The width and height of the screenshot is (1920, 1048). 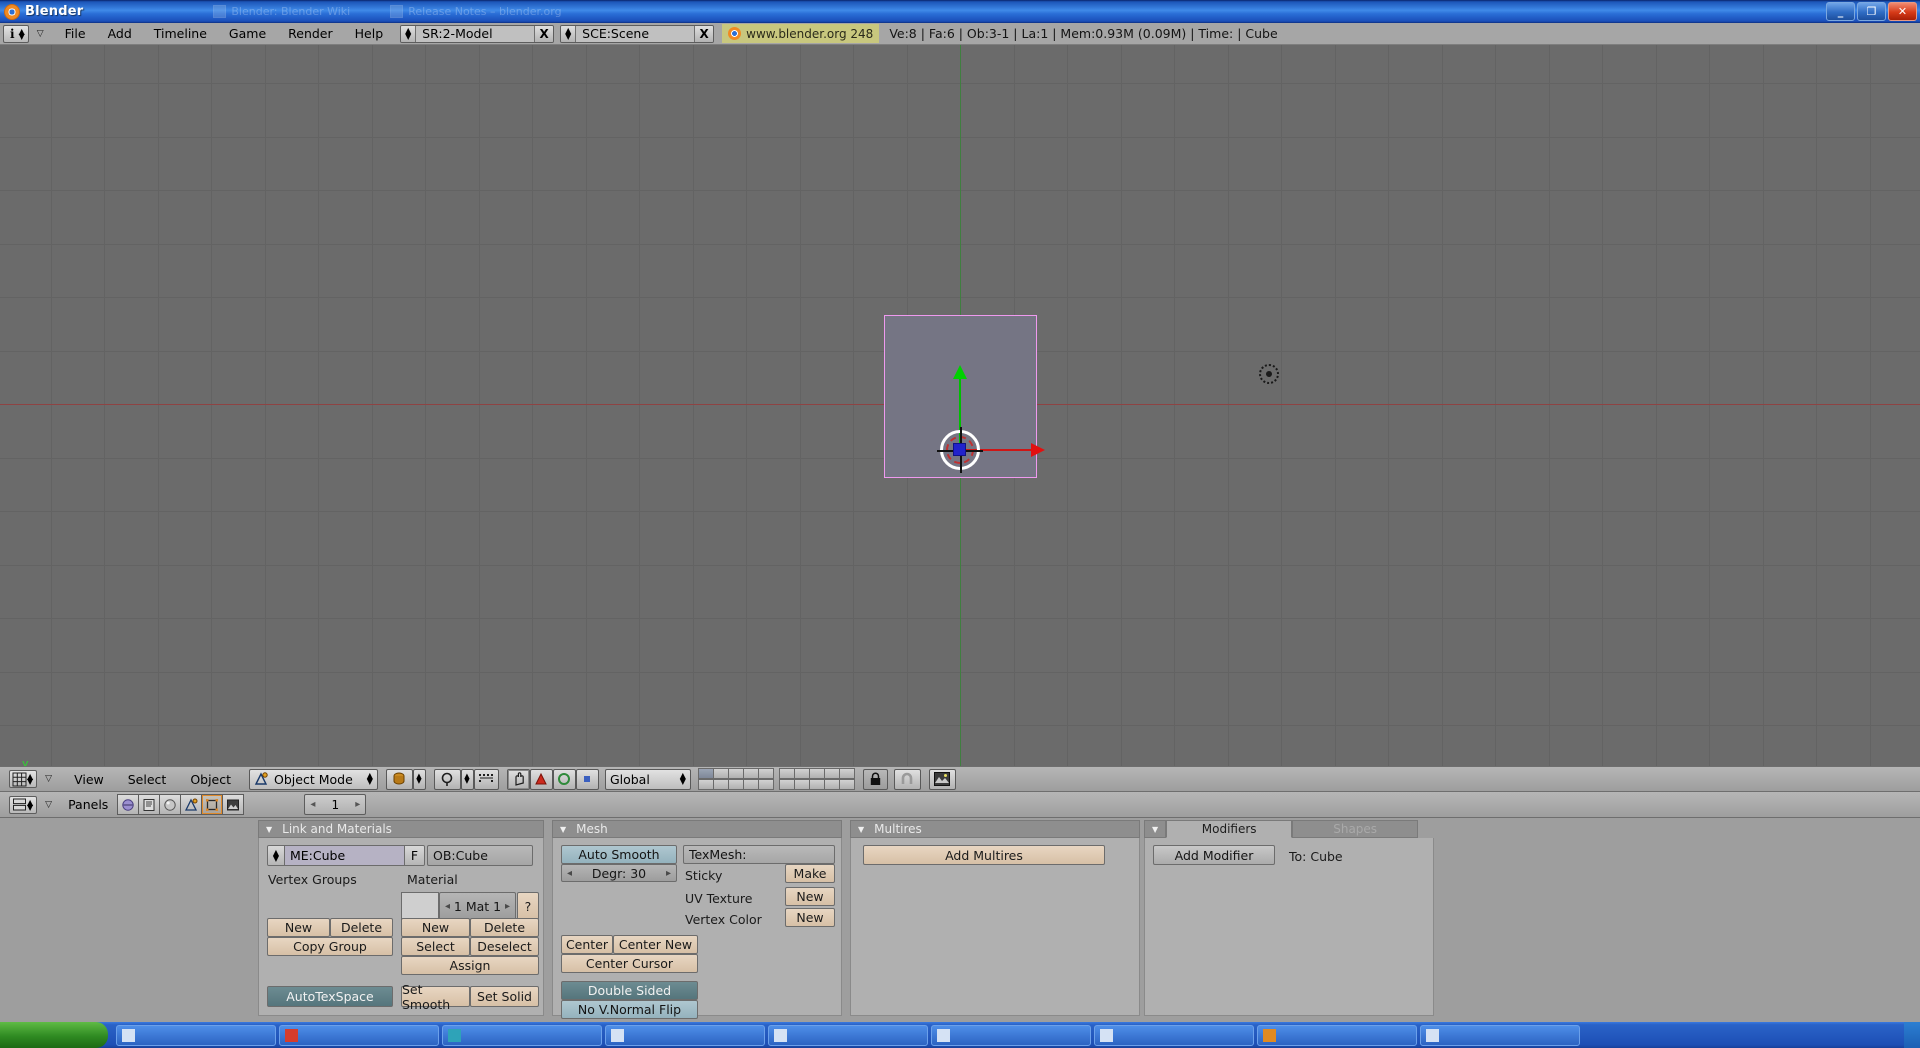 What do you see at coordinates (233, 804) in the screenshot?
I see `scene-context-icon` at bounding box center [233, 804].